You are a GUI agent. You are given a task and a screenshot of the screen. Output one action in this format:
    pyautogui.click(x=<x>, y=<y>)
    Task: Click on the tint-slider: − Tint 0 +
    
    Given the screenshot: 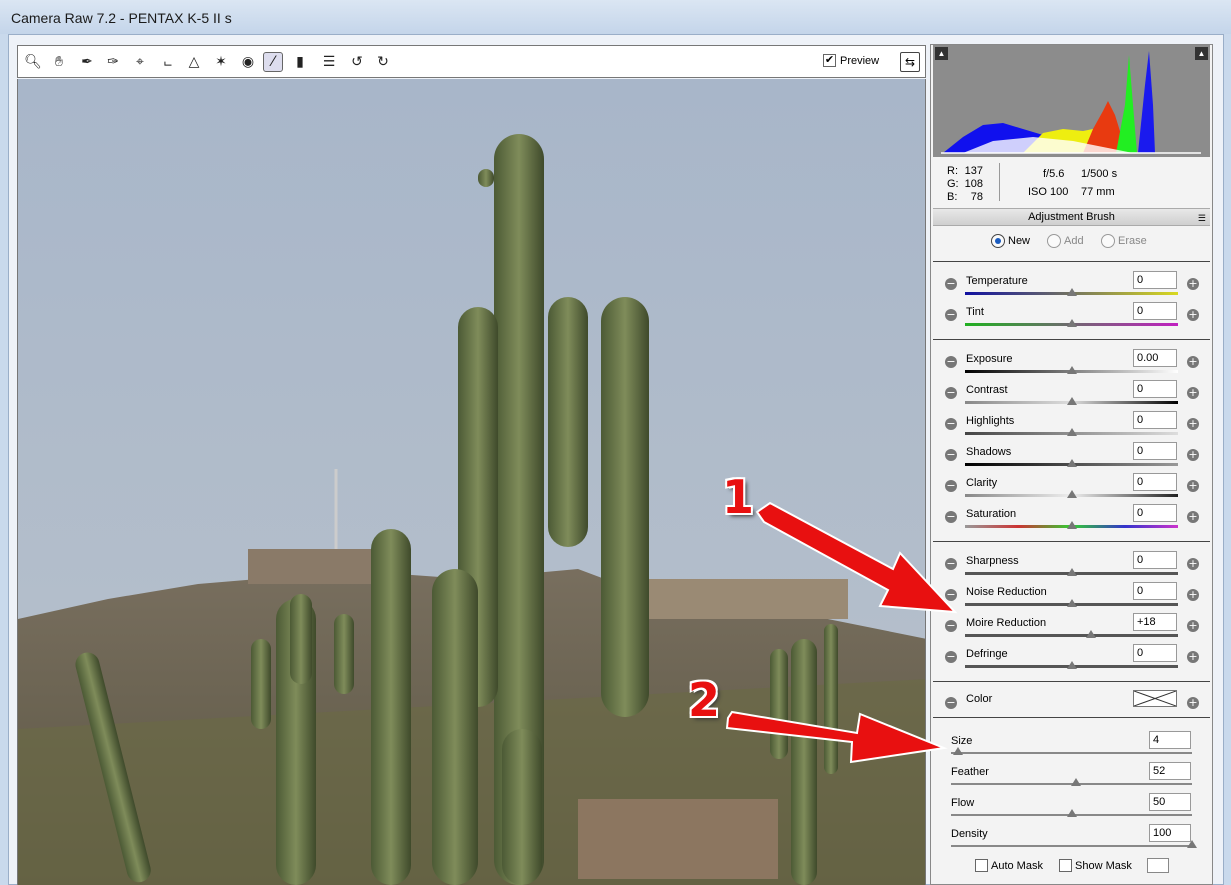 What is the action you would take?
    pyautogui.click(x=1071, y=317)
    